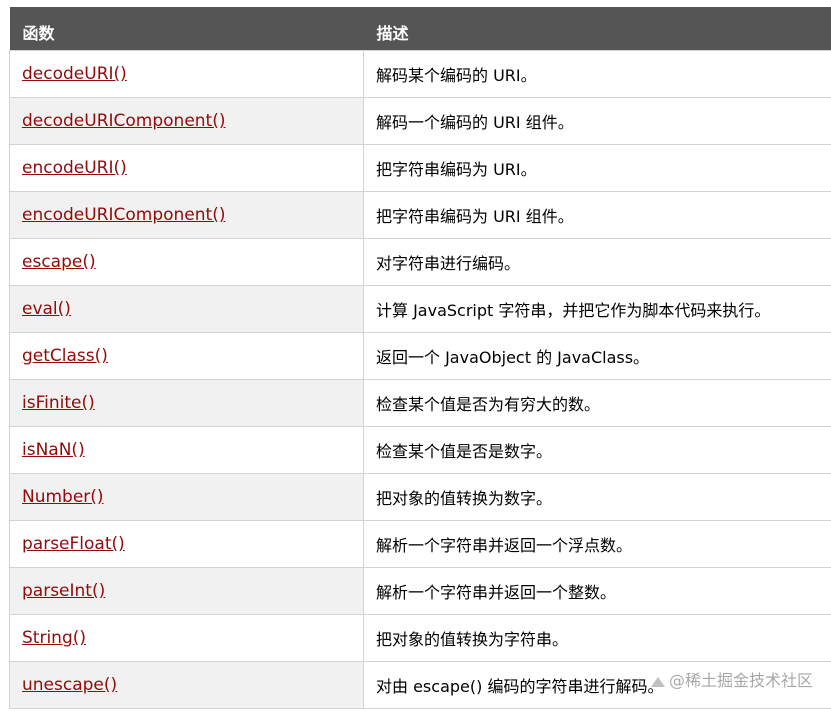 The height and width of the screenshot is (711, 831). I want to click on table-row: isFinite() 检查某个值是否为有穷大的数。, so click(420, 403).